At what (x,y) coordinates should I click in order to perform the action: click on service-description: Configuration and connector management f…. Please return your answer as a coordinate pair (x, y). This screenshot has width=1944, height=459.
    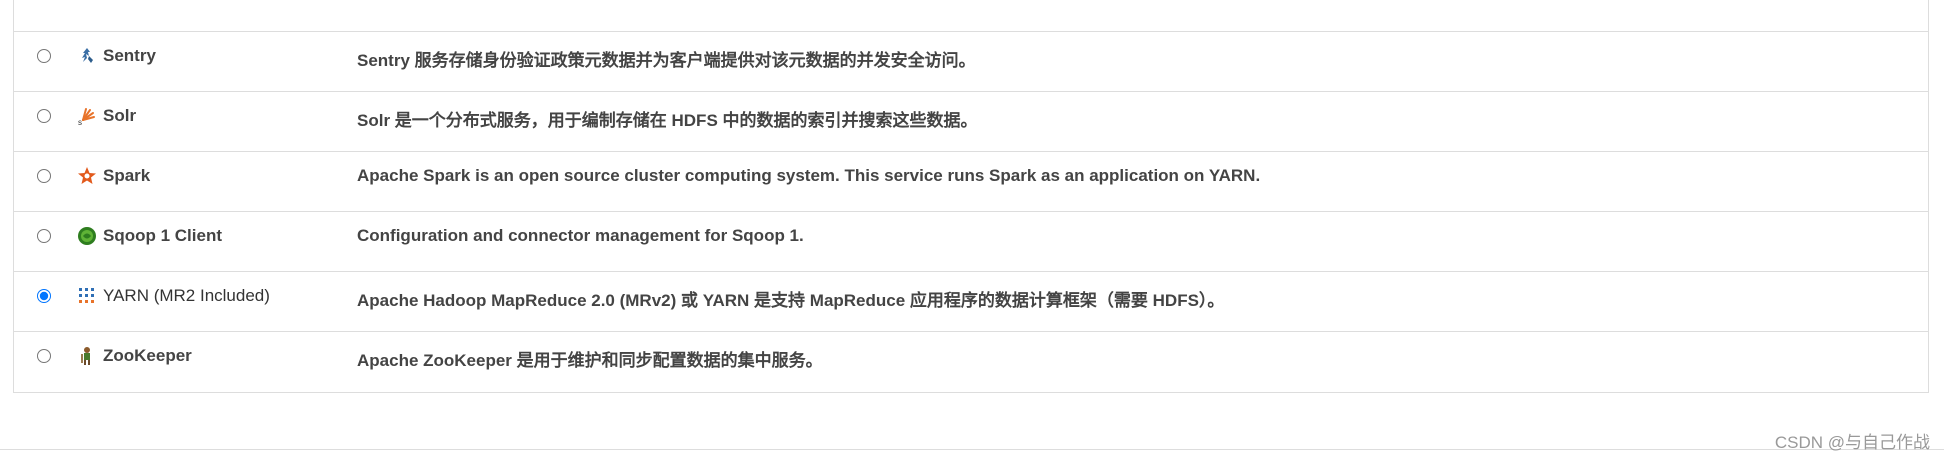
    Looking at the image, I should click on (580, 235).